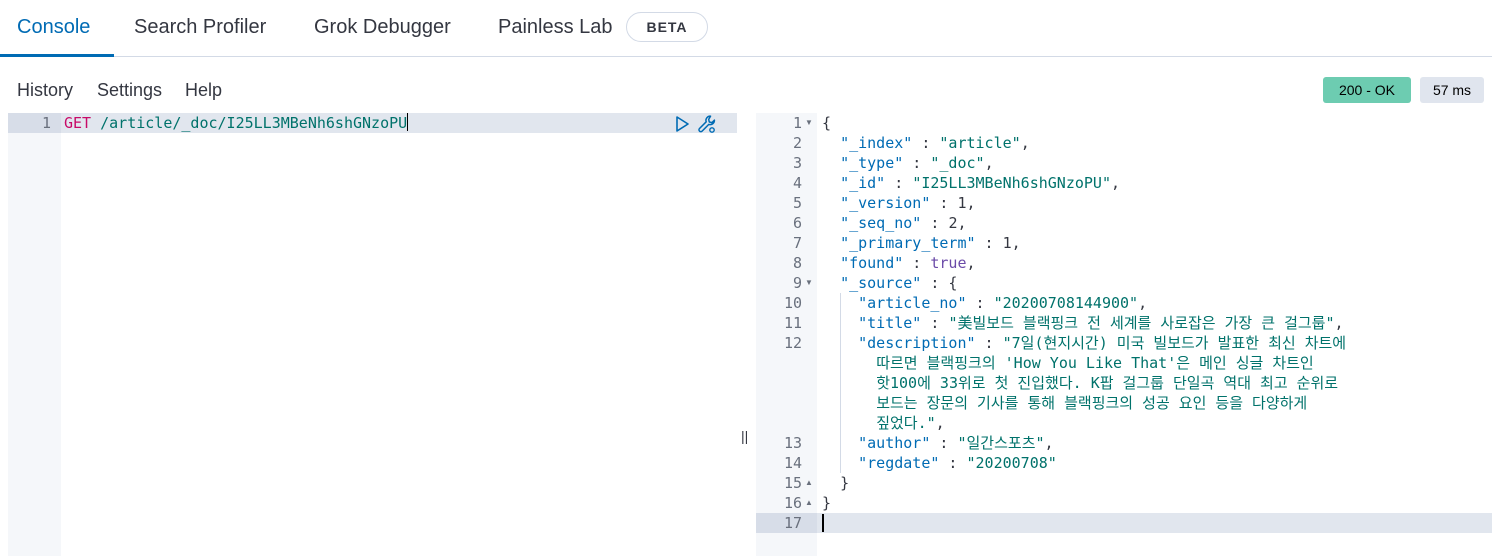  I want to click on menu-help: Help, so click(203, 90).